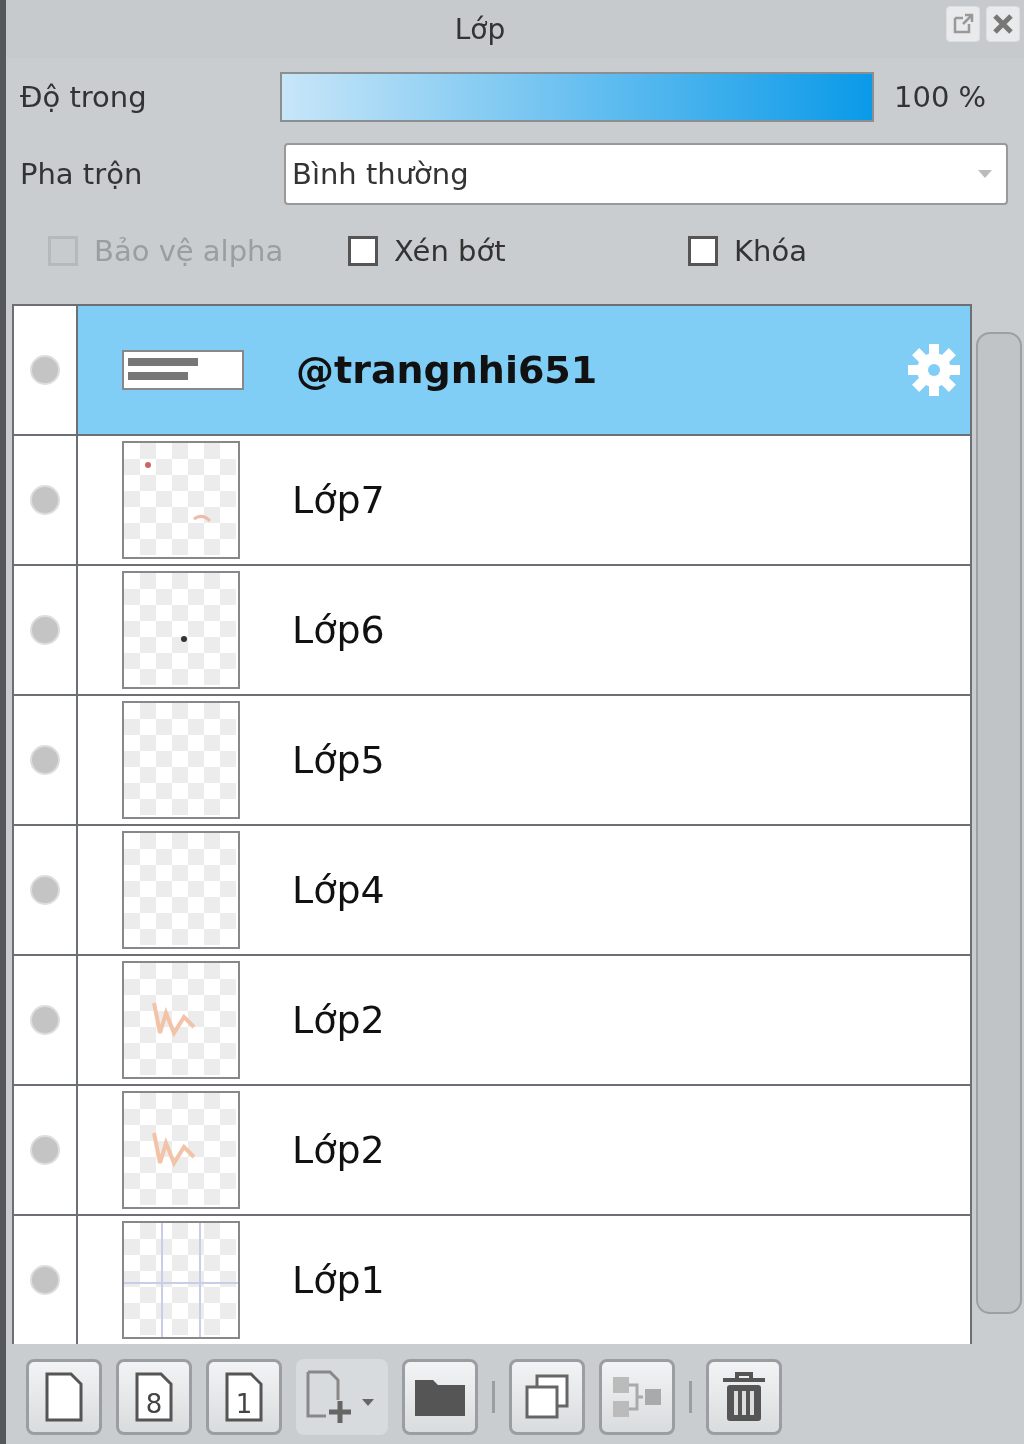 Image resolution: width=1024 pixels, height=1444 pixels. Describe the element at coordinates (480, 29) in the screenshot. I see `window-title: Lớp` at that location.